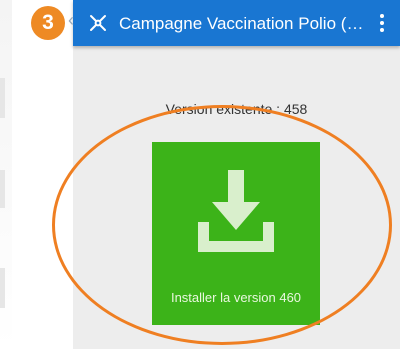 The width and height of the screenshot is (400, 349). What do you see at coordinates (98, 23) in the screenshot?
I see `polio-logo-icon` at bounding box center [98, 23].